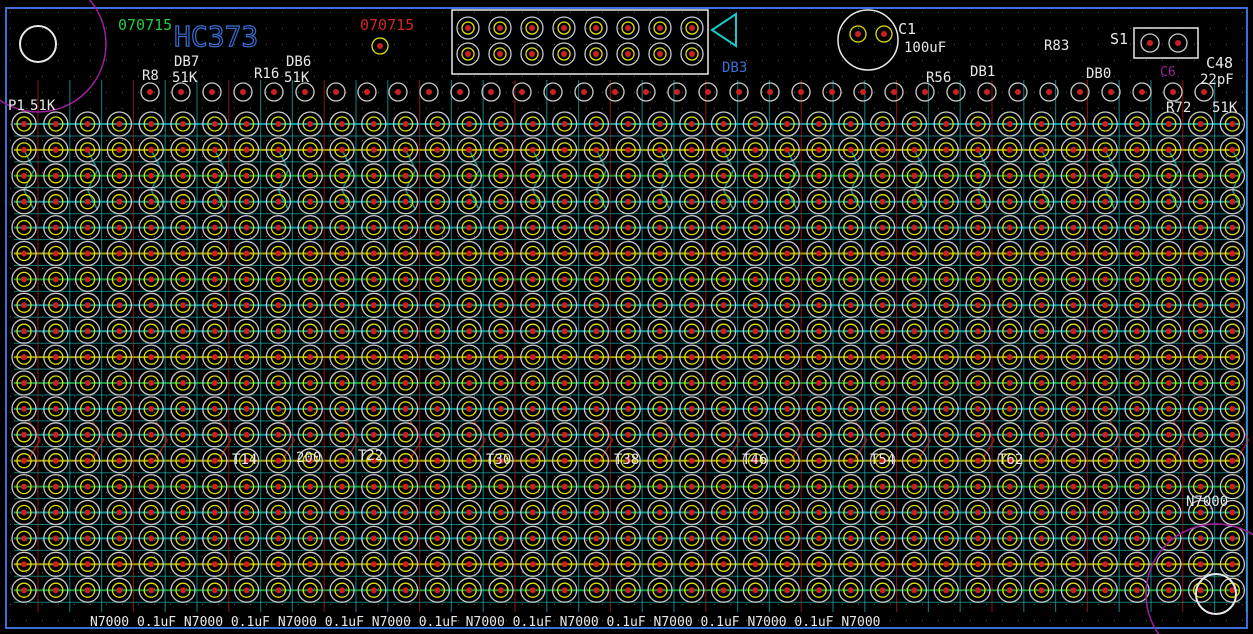 This screenshot has width=1253, height=634. Describe the element at coordinates (186, 62) in the screenshot. I see `label-db7: DB7` at that location.